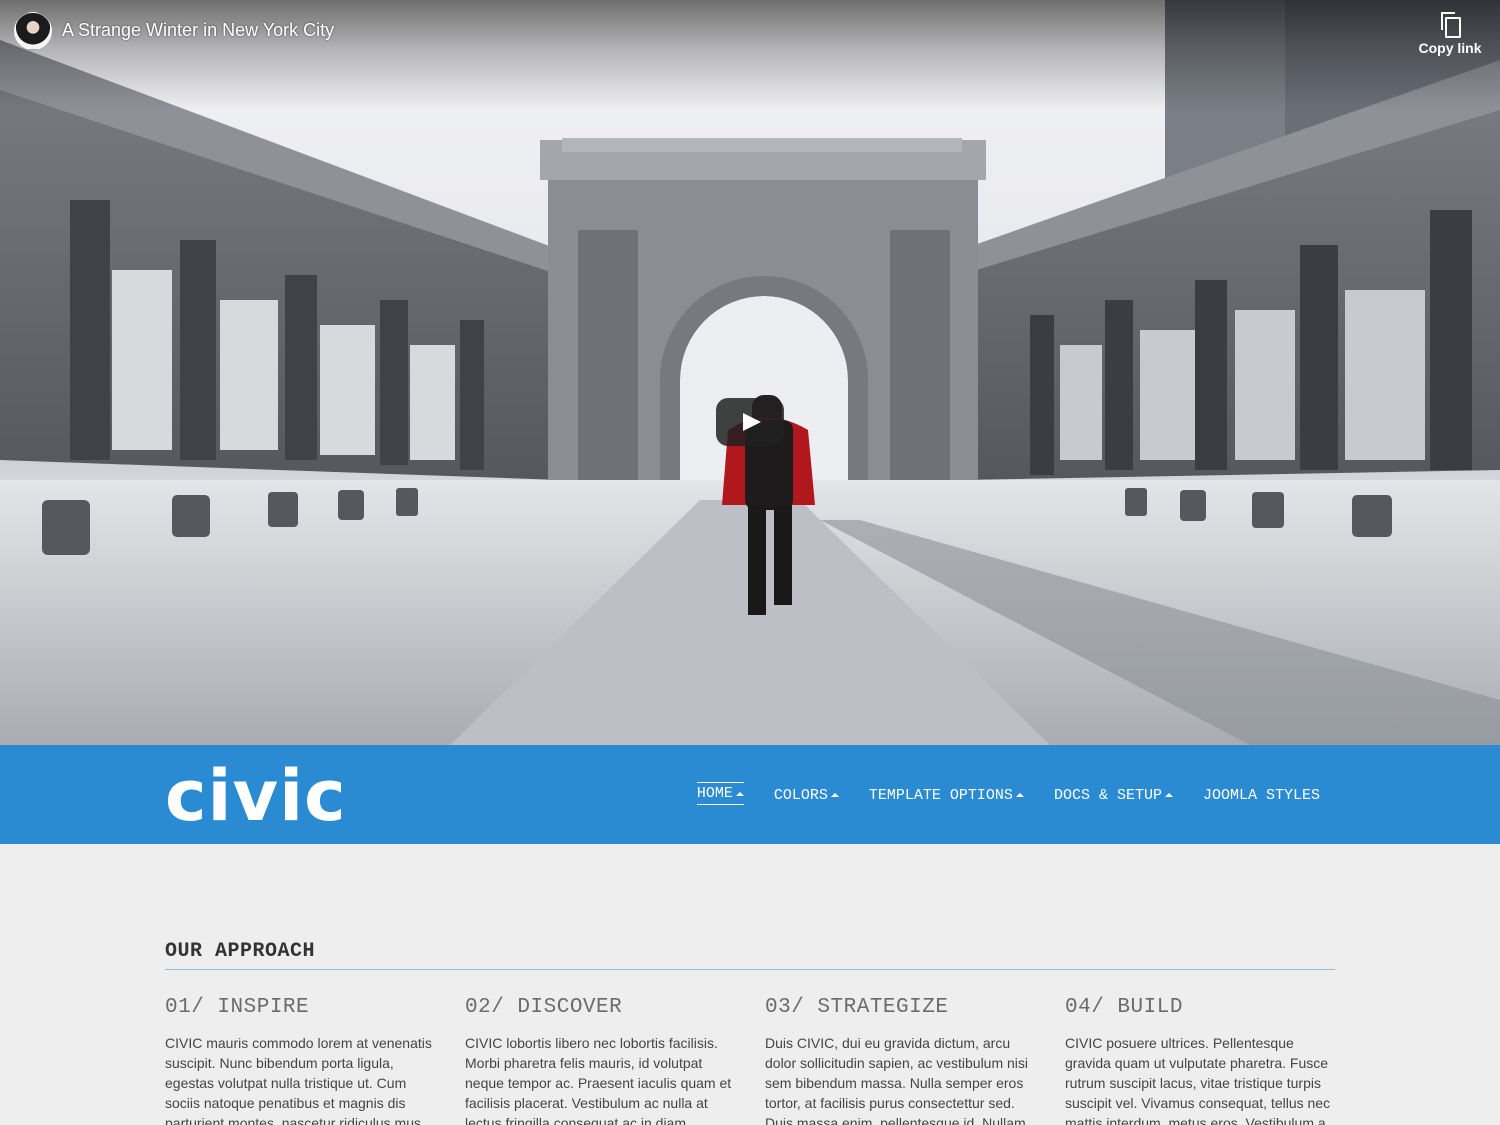  Describe the element at coordinates (750, 422) in the screenshot. I see `play-button` at that location.